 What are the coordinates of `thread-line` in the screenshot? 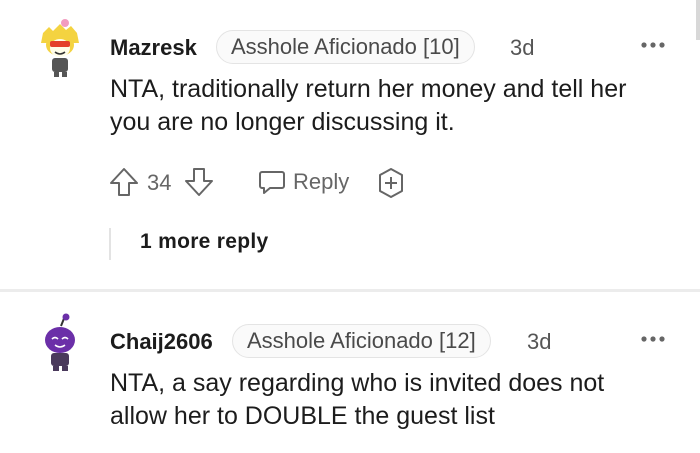 It's located at (110, 244).